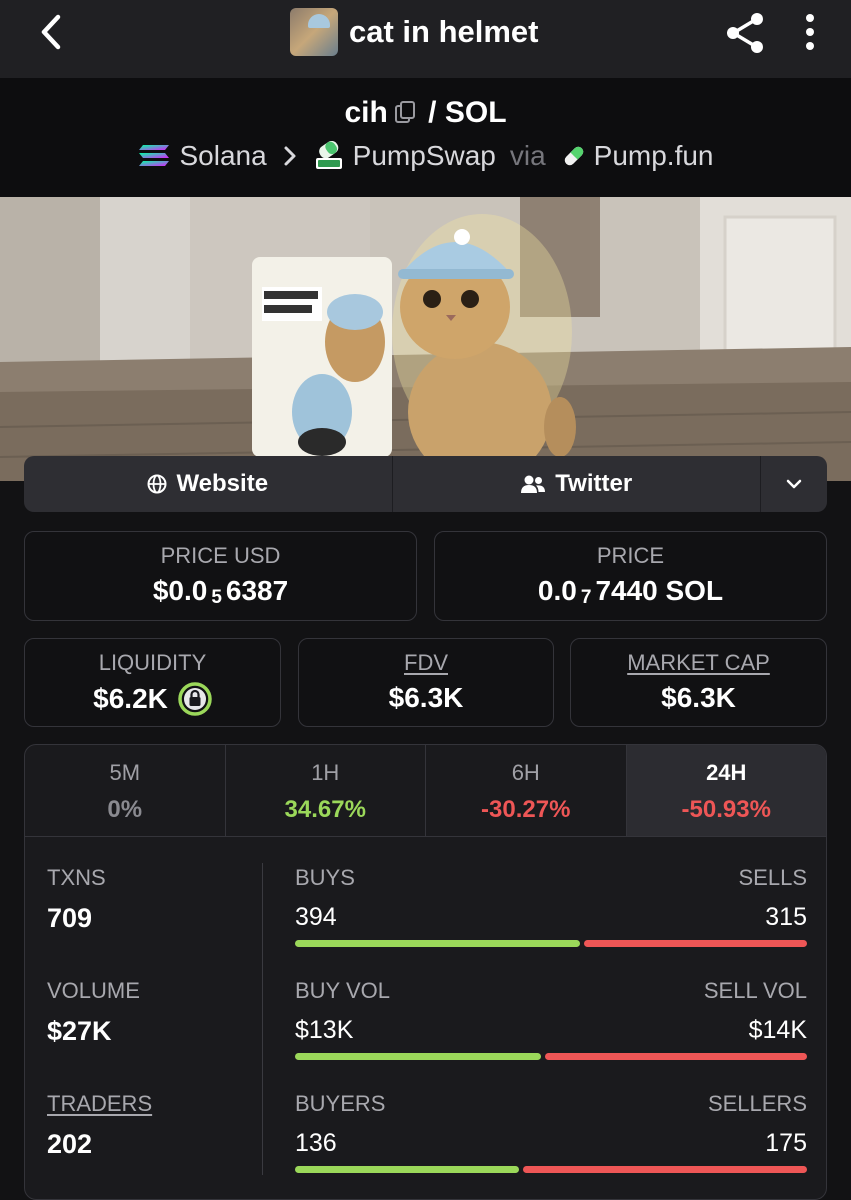 This screenshot has height=1200, width=851. Describe the element at coordinates (526, 809) in the screenshot. I see `price-change: -30.27%` at that location.